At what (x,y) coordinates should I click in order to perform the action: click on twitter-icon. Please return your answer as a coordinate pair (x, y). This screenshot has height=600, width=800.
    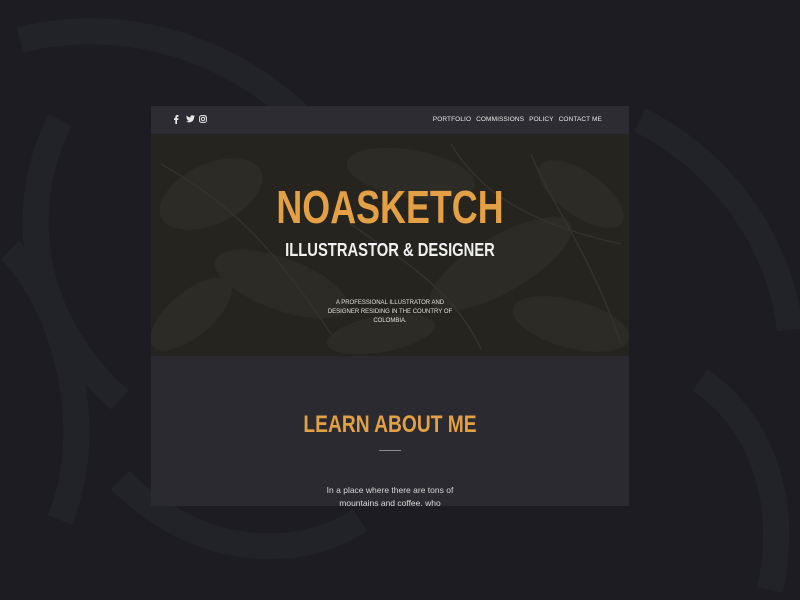
    Looking at the image, I should click on (190, 119).